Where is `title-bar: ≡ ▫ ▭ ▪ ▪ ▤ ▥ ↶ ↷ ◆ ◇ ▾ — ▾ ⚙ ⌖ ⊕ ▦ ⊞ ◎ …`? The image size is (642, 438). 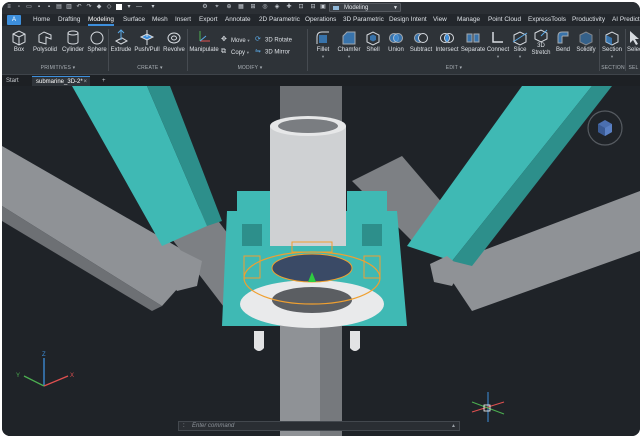
title-bar: ≡ ▫ ▭ ▪ ▪ ▤ ▥ ↶ ↷ ◆ ◇ ▾ — ▾ ⚙ ⌖ ⊕ ▦ ⊞ ◎ … is located at coordinates (321, 8).